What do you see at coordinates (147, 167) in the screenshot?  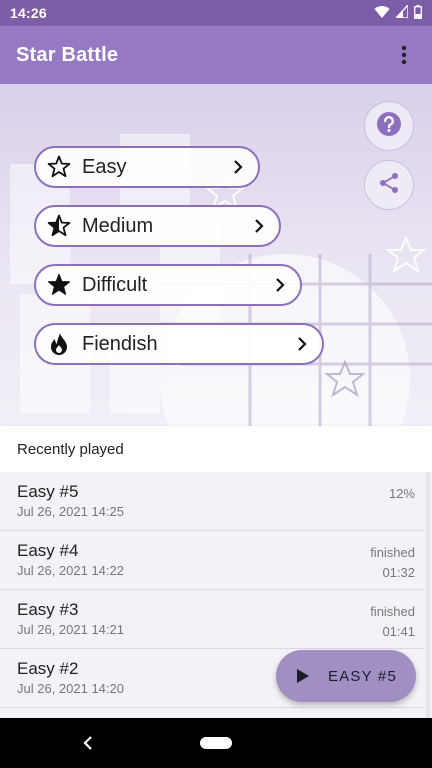 I see `difficulty-easy-button: Easy` at bounding box center [147, 167].